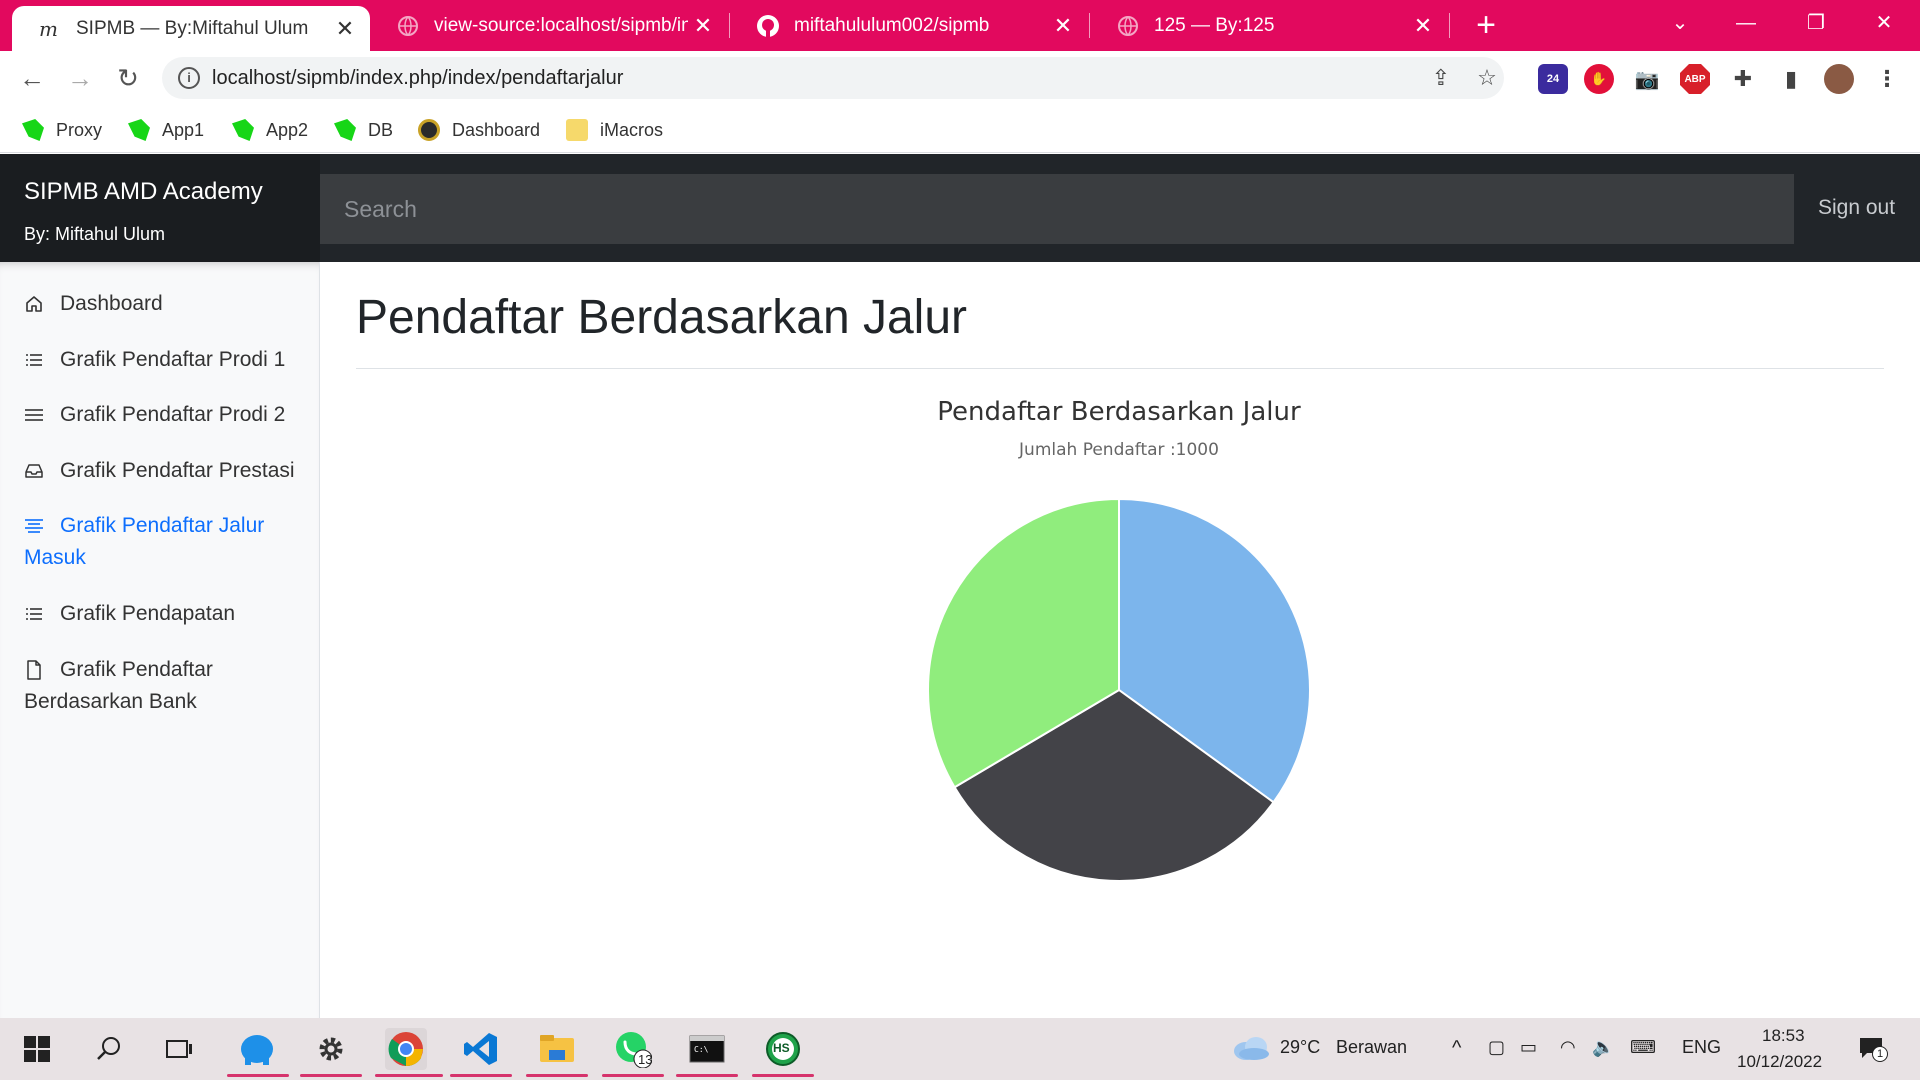  I want to click on sidebar-item-prestasi: Grafik Pendaftar Prestasi, so click(169, 471).